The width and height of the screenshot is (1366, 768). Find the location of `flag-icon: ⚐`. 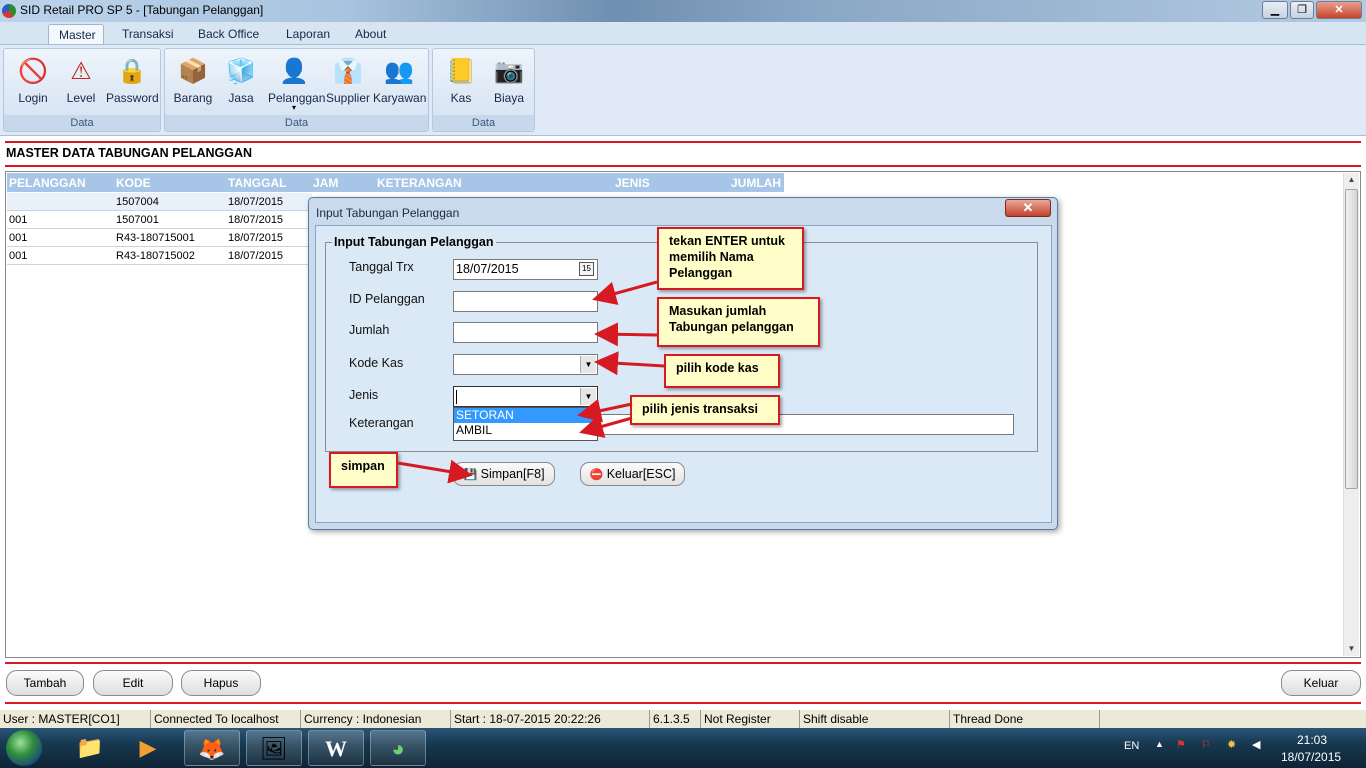

flag-icon: ⚐ is located at coordinates (1206, 744).